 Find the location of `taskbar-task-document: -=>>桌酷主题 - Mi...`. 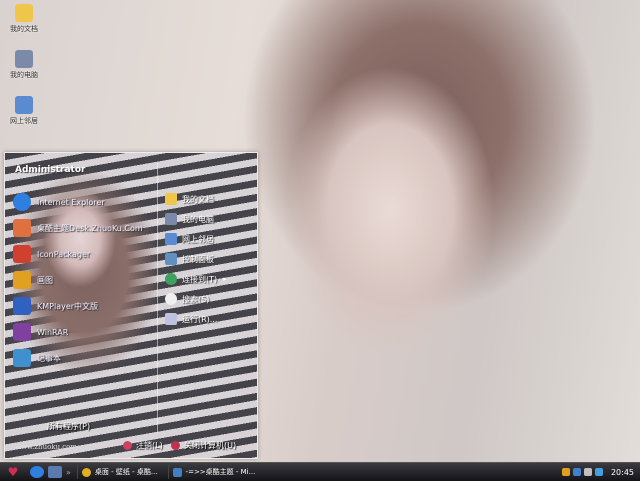

taskbar-task-document: -=>>桌酷主题 - Mi... is located at coordinates (213, 472).